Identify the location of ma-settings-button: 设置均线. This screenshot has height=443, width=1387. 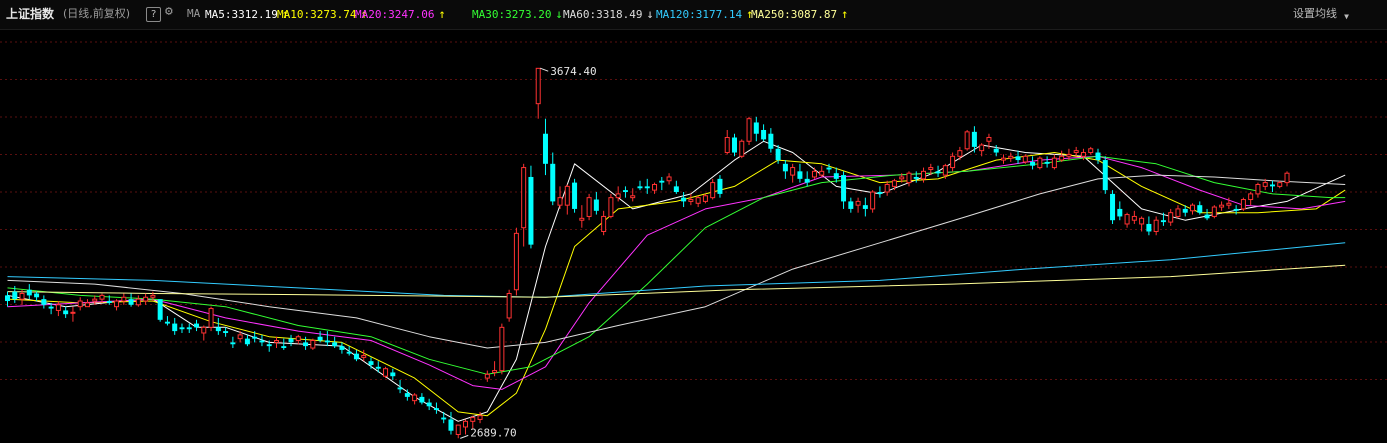
(1315, 14).